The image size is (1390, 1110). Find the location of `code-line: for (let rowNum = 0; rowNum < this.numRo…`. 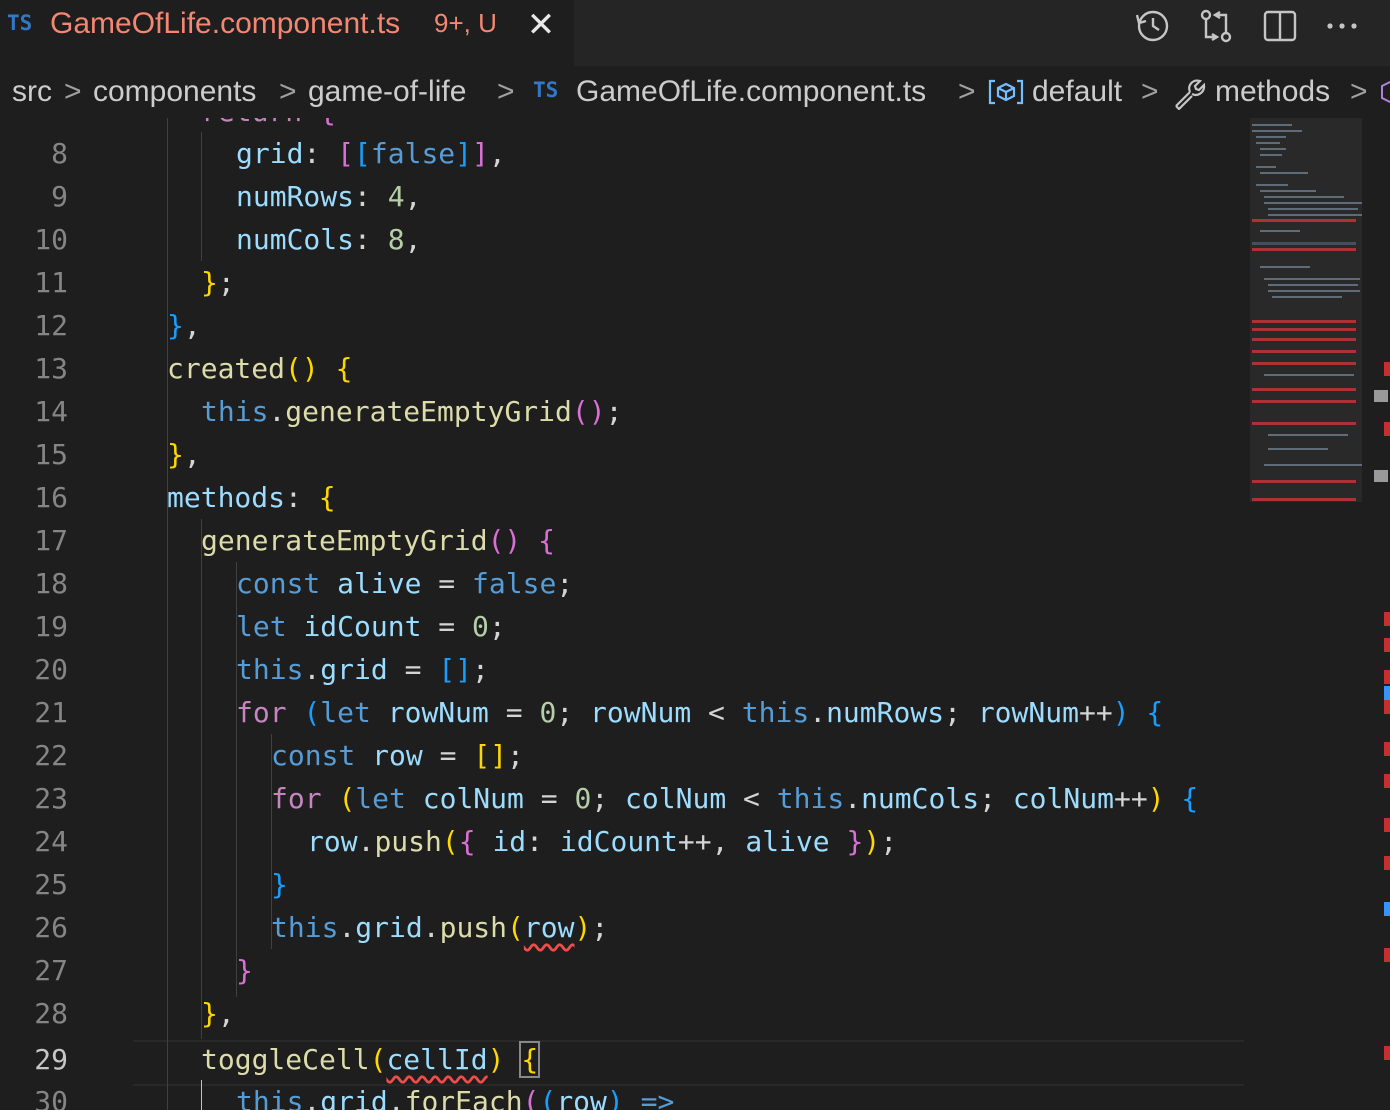

code-line: for (let rowNum = 0; rowNum < this.numRo… is located at coordinates (700, 712).